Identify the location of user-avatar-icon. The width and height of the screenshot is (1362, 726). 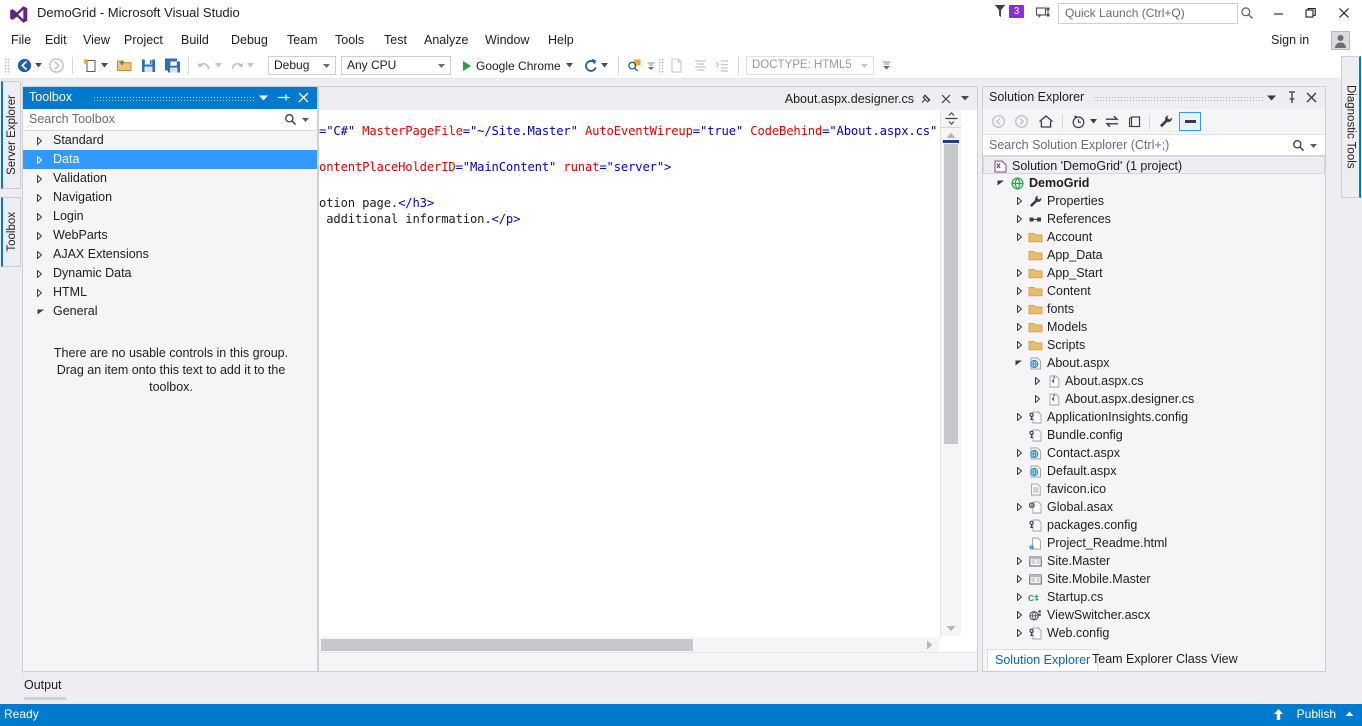
(1340, 40).